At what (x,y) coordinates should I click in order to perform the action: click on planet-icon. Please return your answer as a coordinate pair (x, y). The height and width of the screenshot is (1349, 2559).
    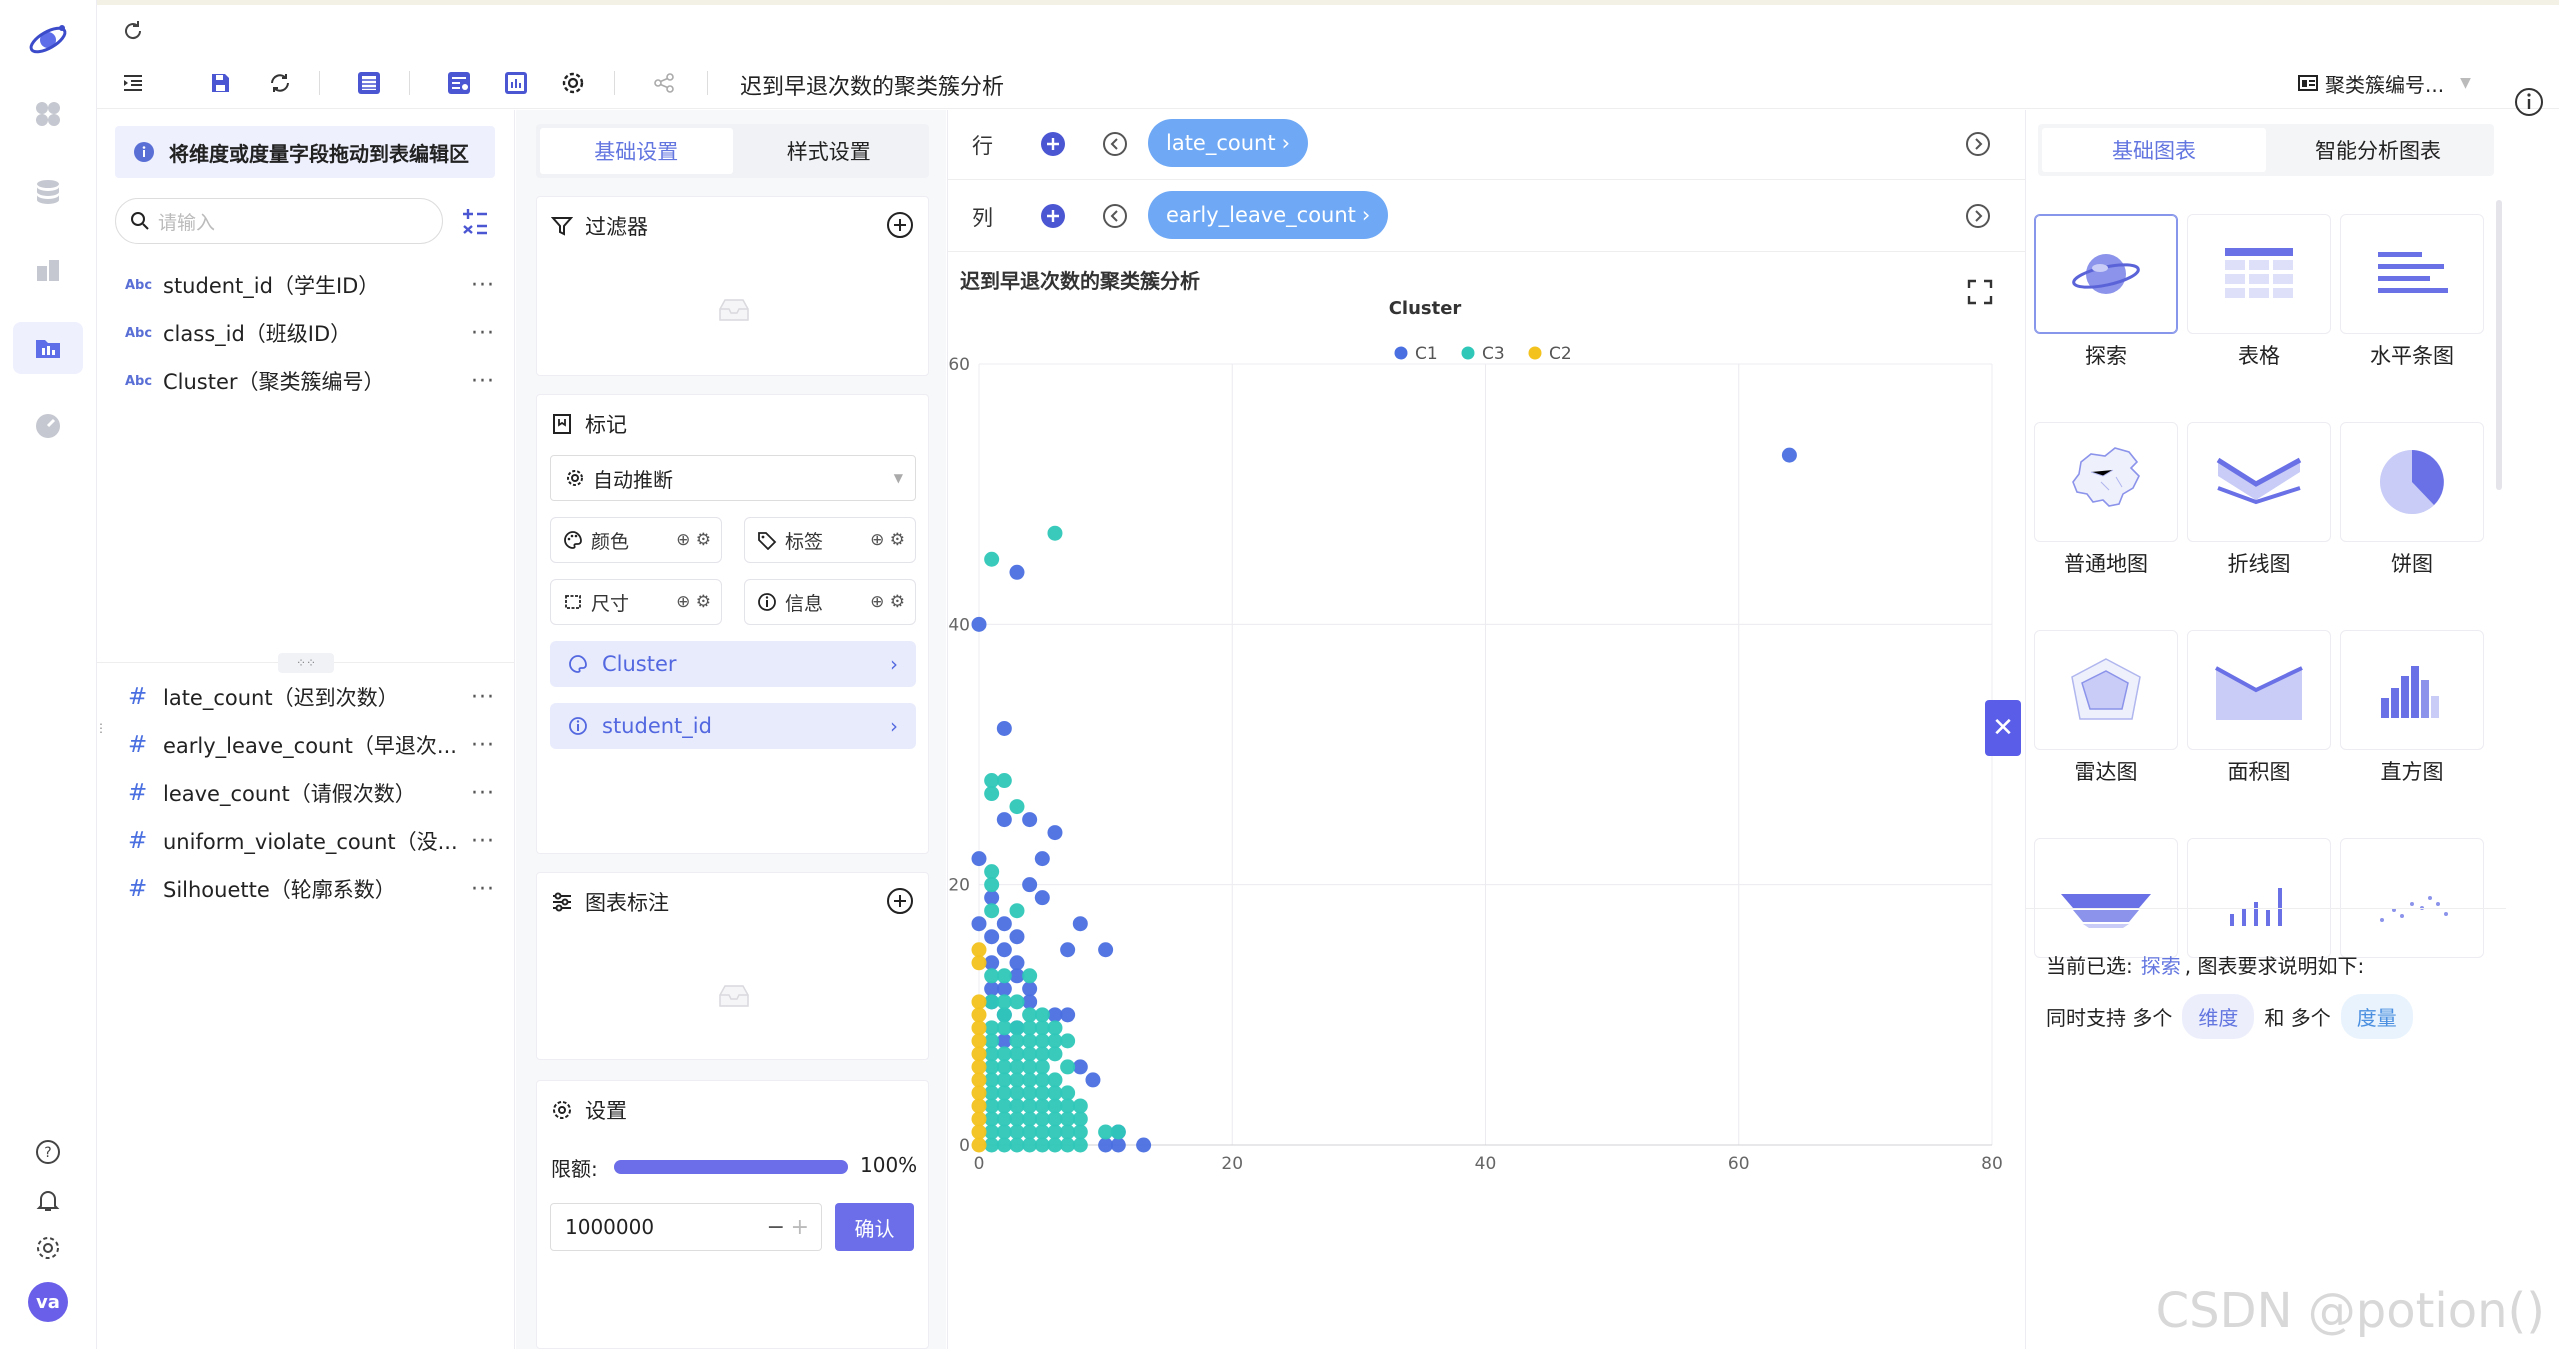
    Looking at the image, I should click on (2106, 274).